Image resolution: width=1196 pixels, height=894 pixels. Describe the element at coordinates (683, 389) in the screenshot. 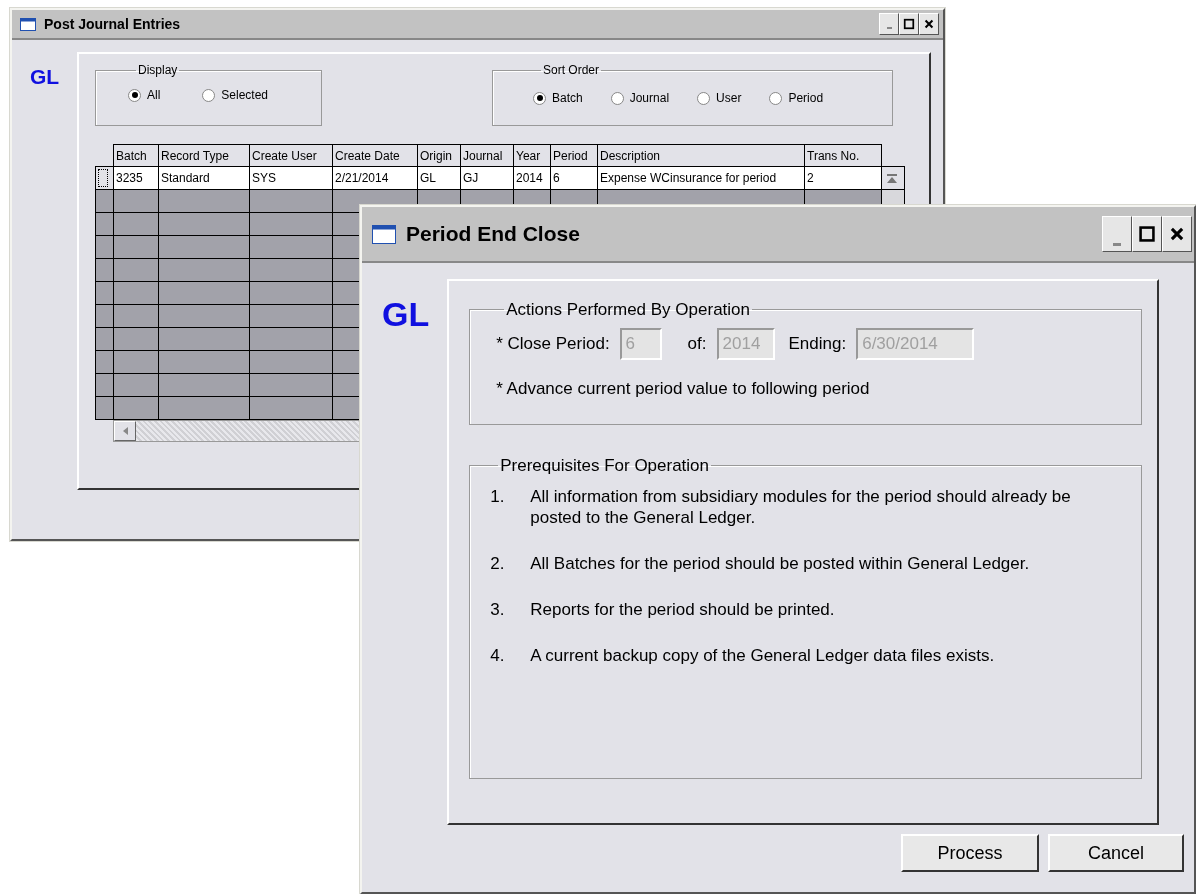

I see `note-text: * Advance current period value to following period` at that location.